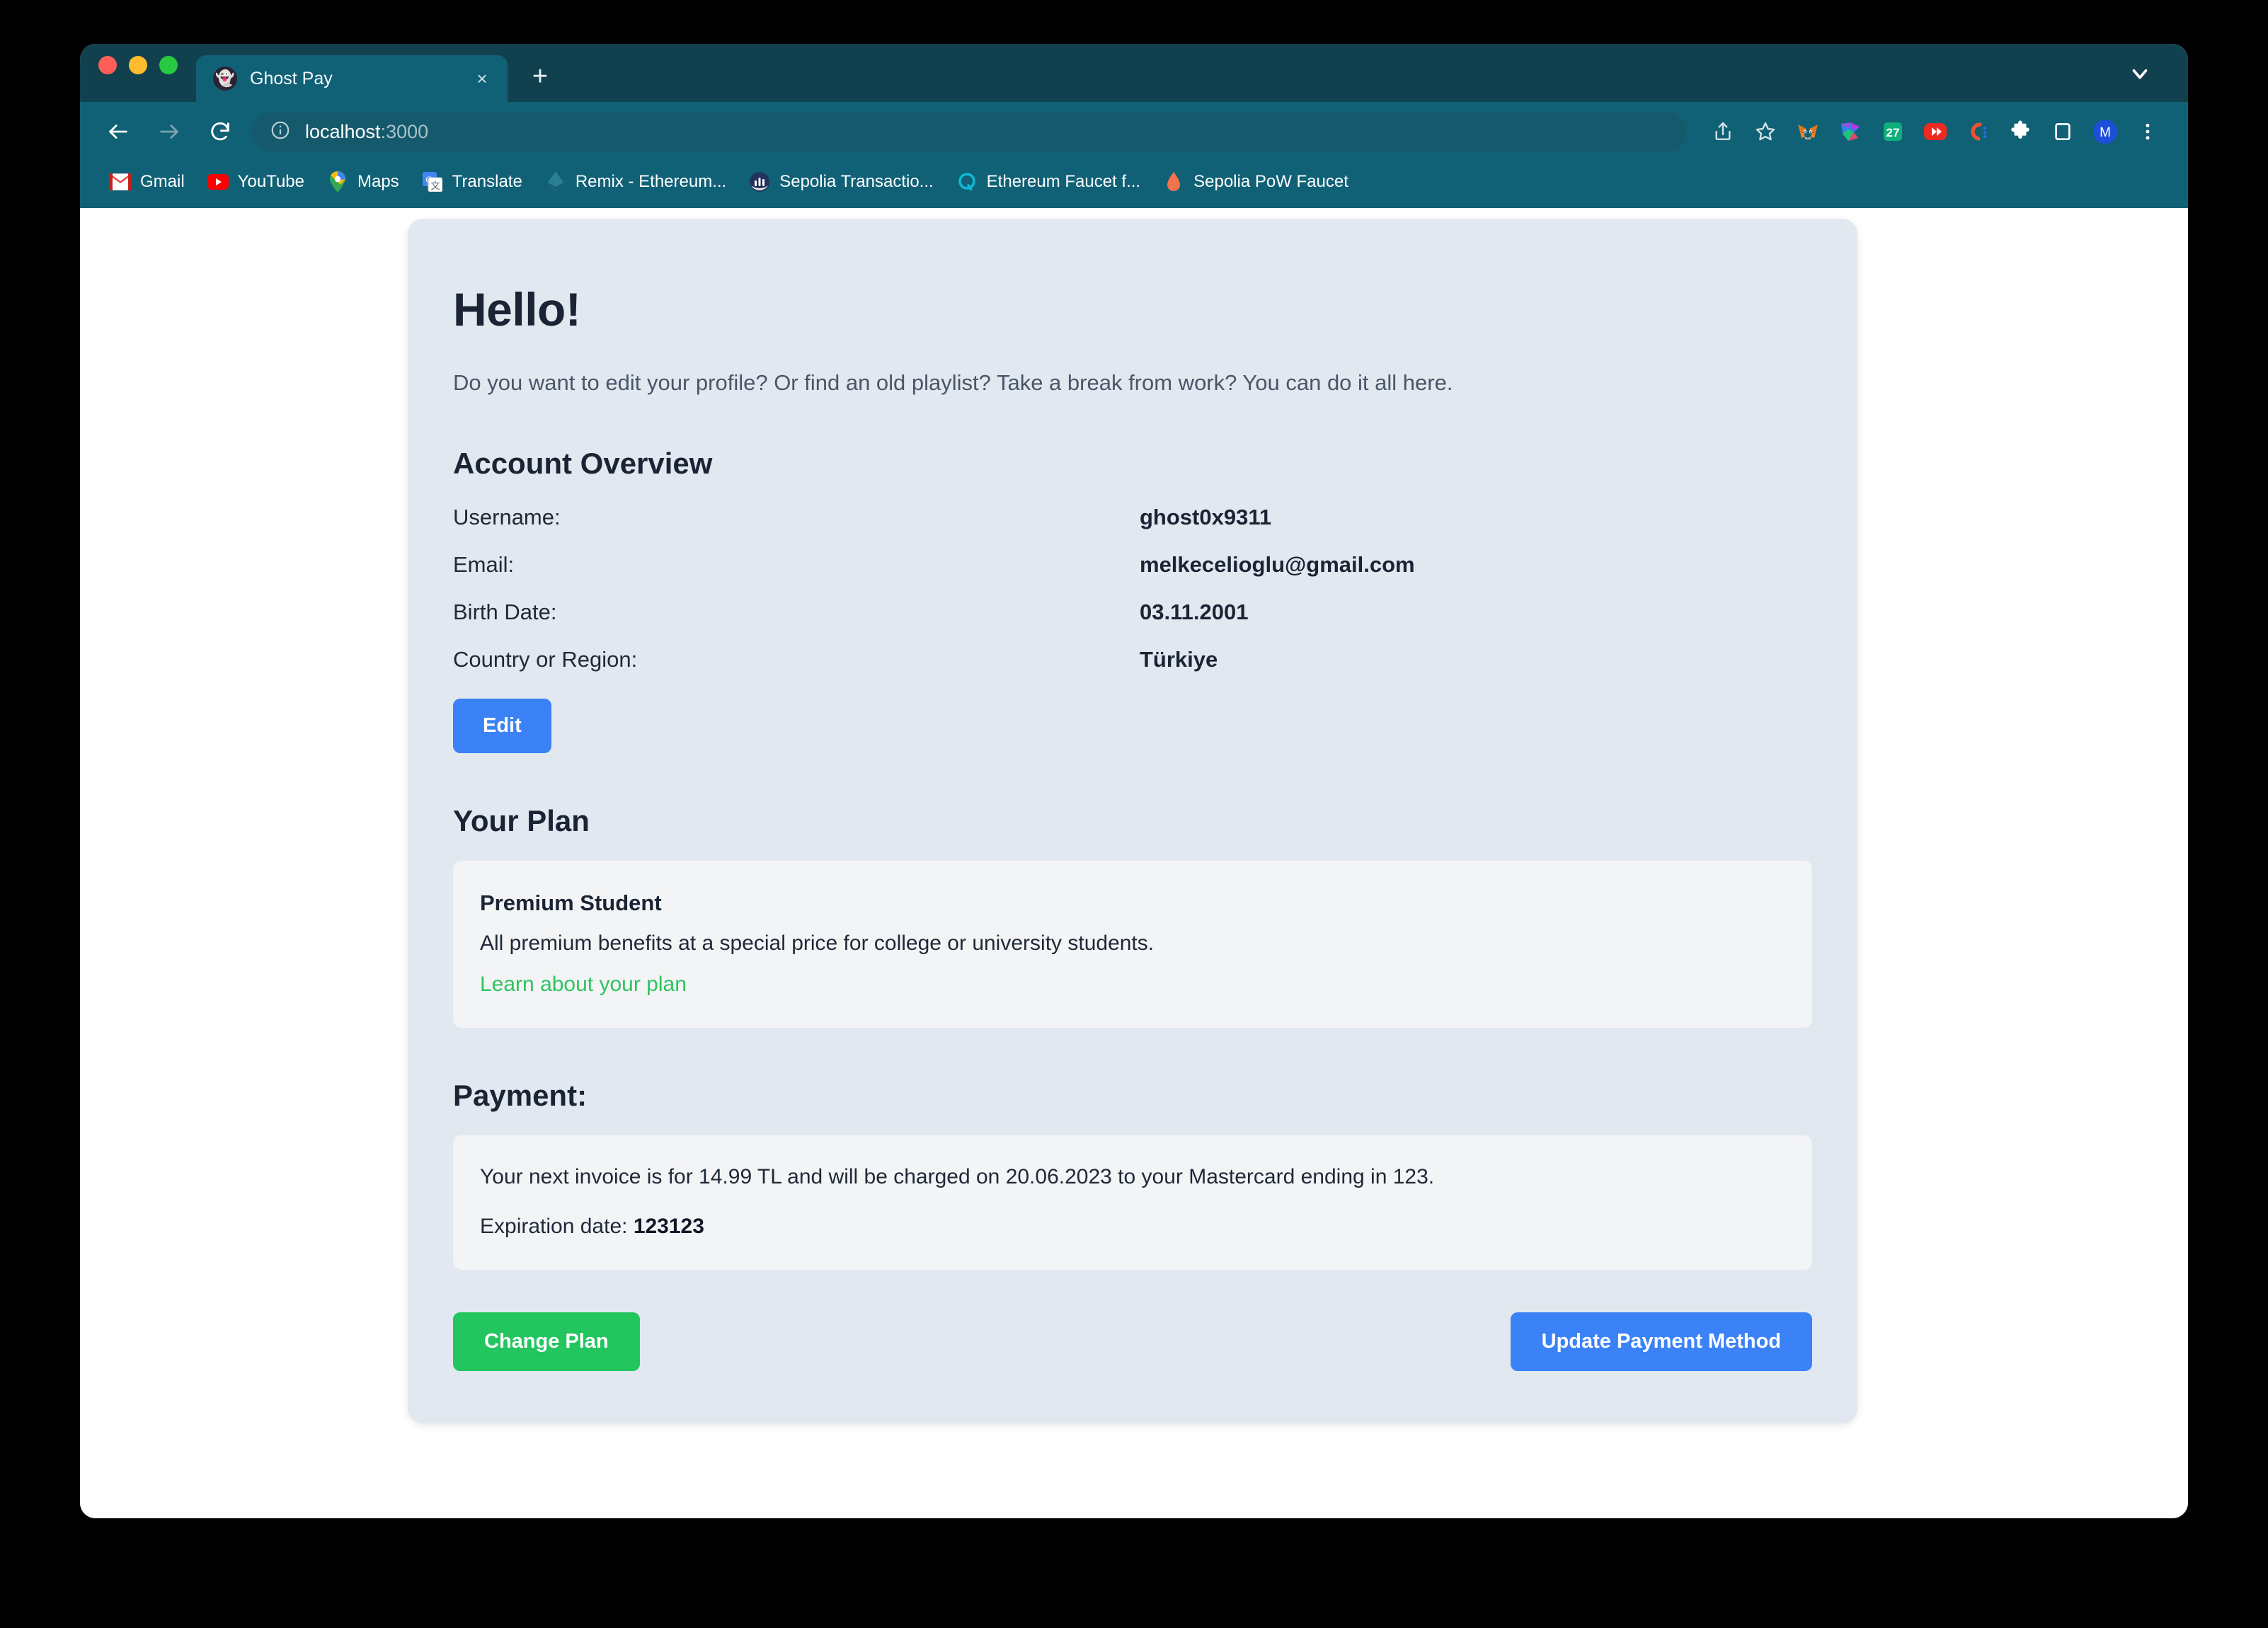 The height and width of the screenshot is (1628, 2268). I want to click on country-value: Türkiye, so click(1179, 660).